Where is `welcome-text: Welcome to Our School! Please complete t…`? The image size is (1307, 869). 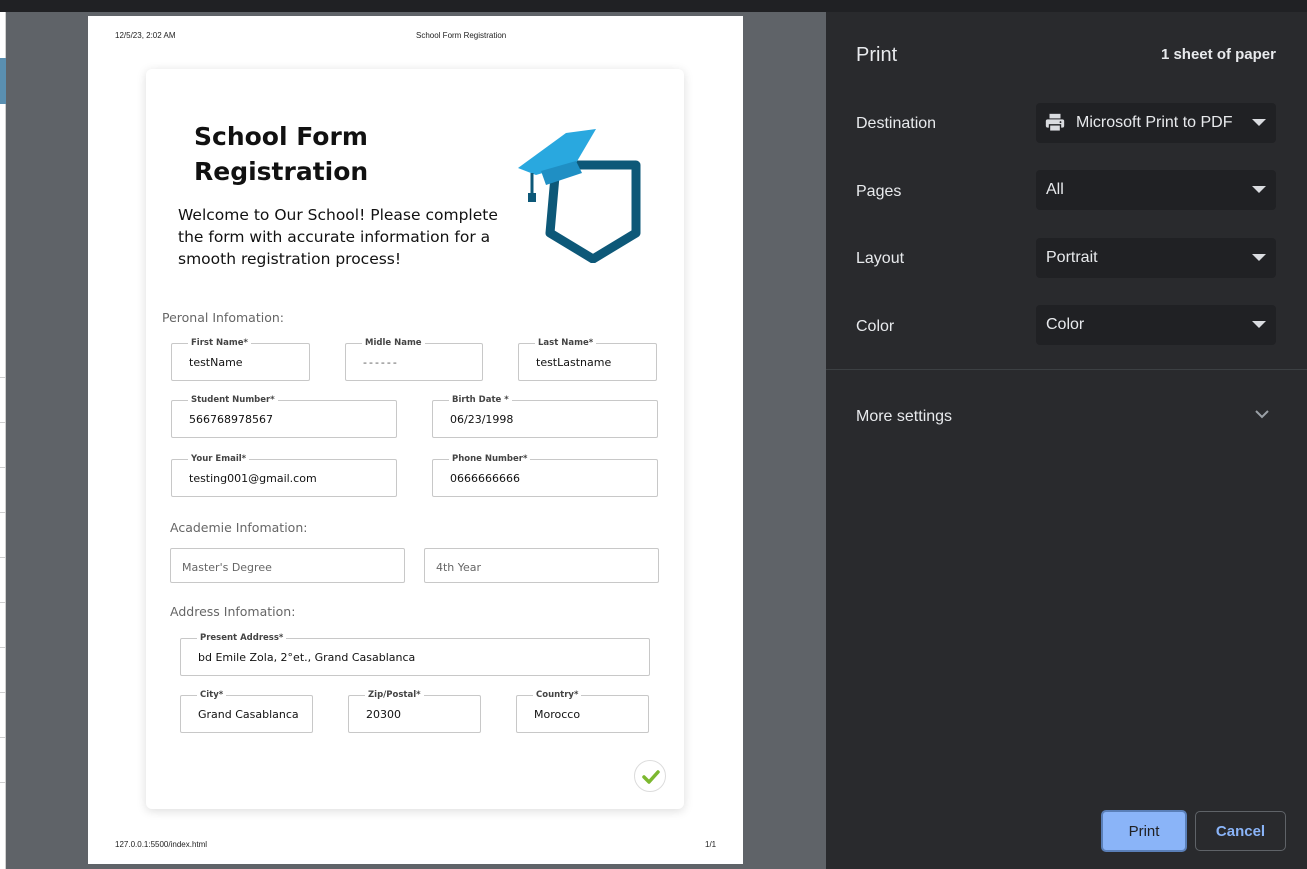
welcome-text: Welcome to Our School! Please complete t… is located at coordinates (338, 237).